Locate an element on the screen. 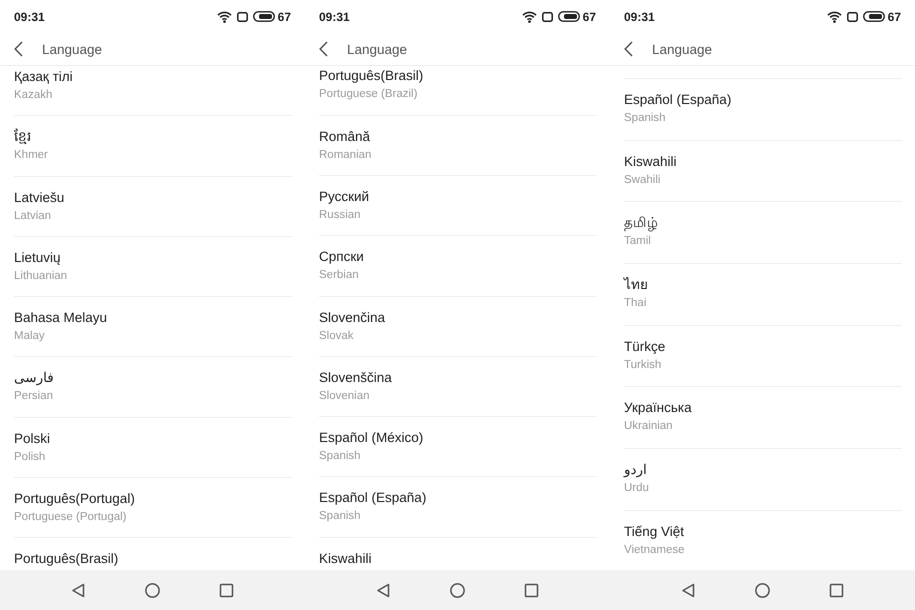 The width and height of the screenshot is (915, 610). language-english-name: Polish is located at coordinates (30, 457).